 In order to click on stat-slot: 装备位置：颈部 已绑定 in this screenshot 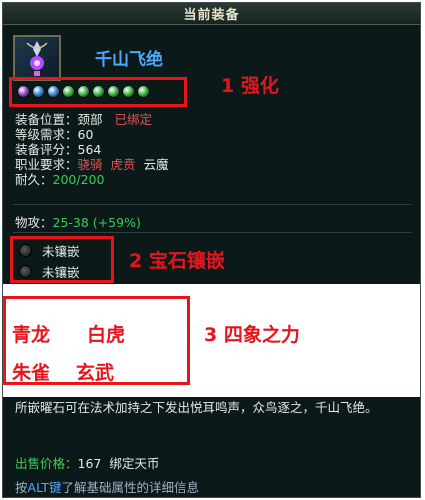, I will do `click(83, 119)`.